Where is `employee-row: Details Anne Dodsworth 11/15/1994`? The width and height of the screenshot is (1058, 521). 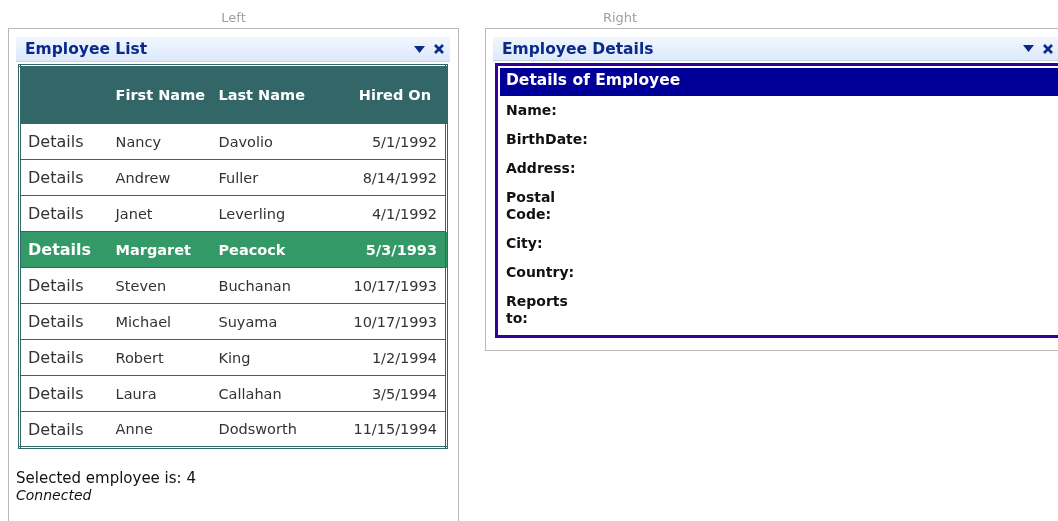
employee-row: Details Anne Dodsworth 11/15/1994 is located at coordinates (233, 429).